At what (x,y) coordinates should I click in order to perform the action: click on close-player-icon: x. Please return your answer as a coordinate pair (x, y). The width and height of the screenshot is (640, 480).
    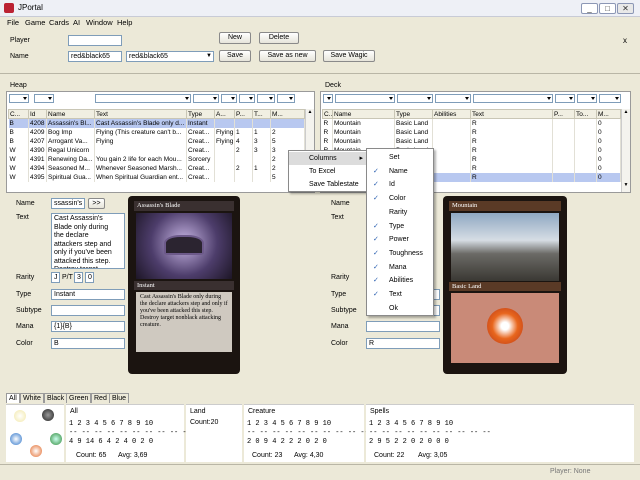
    Looking at the image, I should click on (625, 40).